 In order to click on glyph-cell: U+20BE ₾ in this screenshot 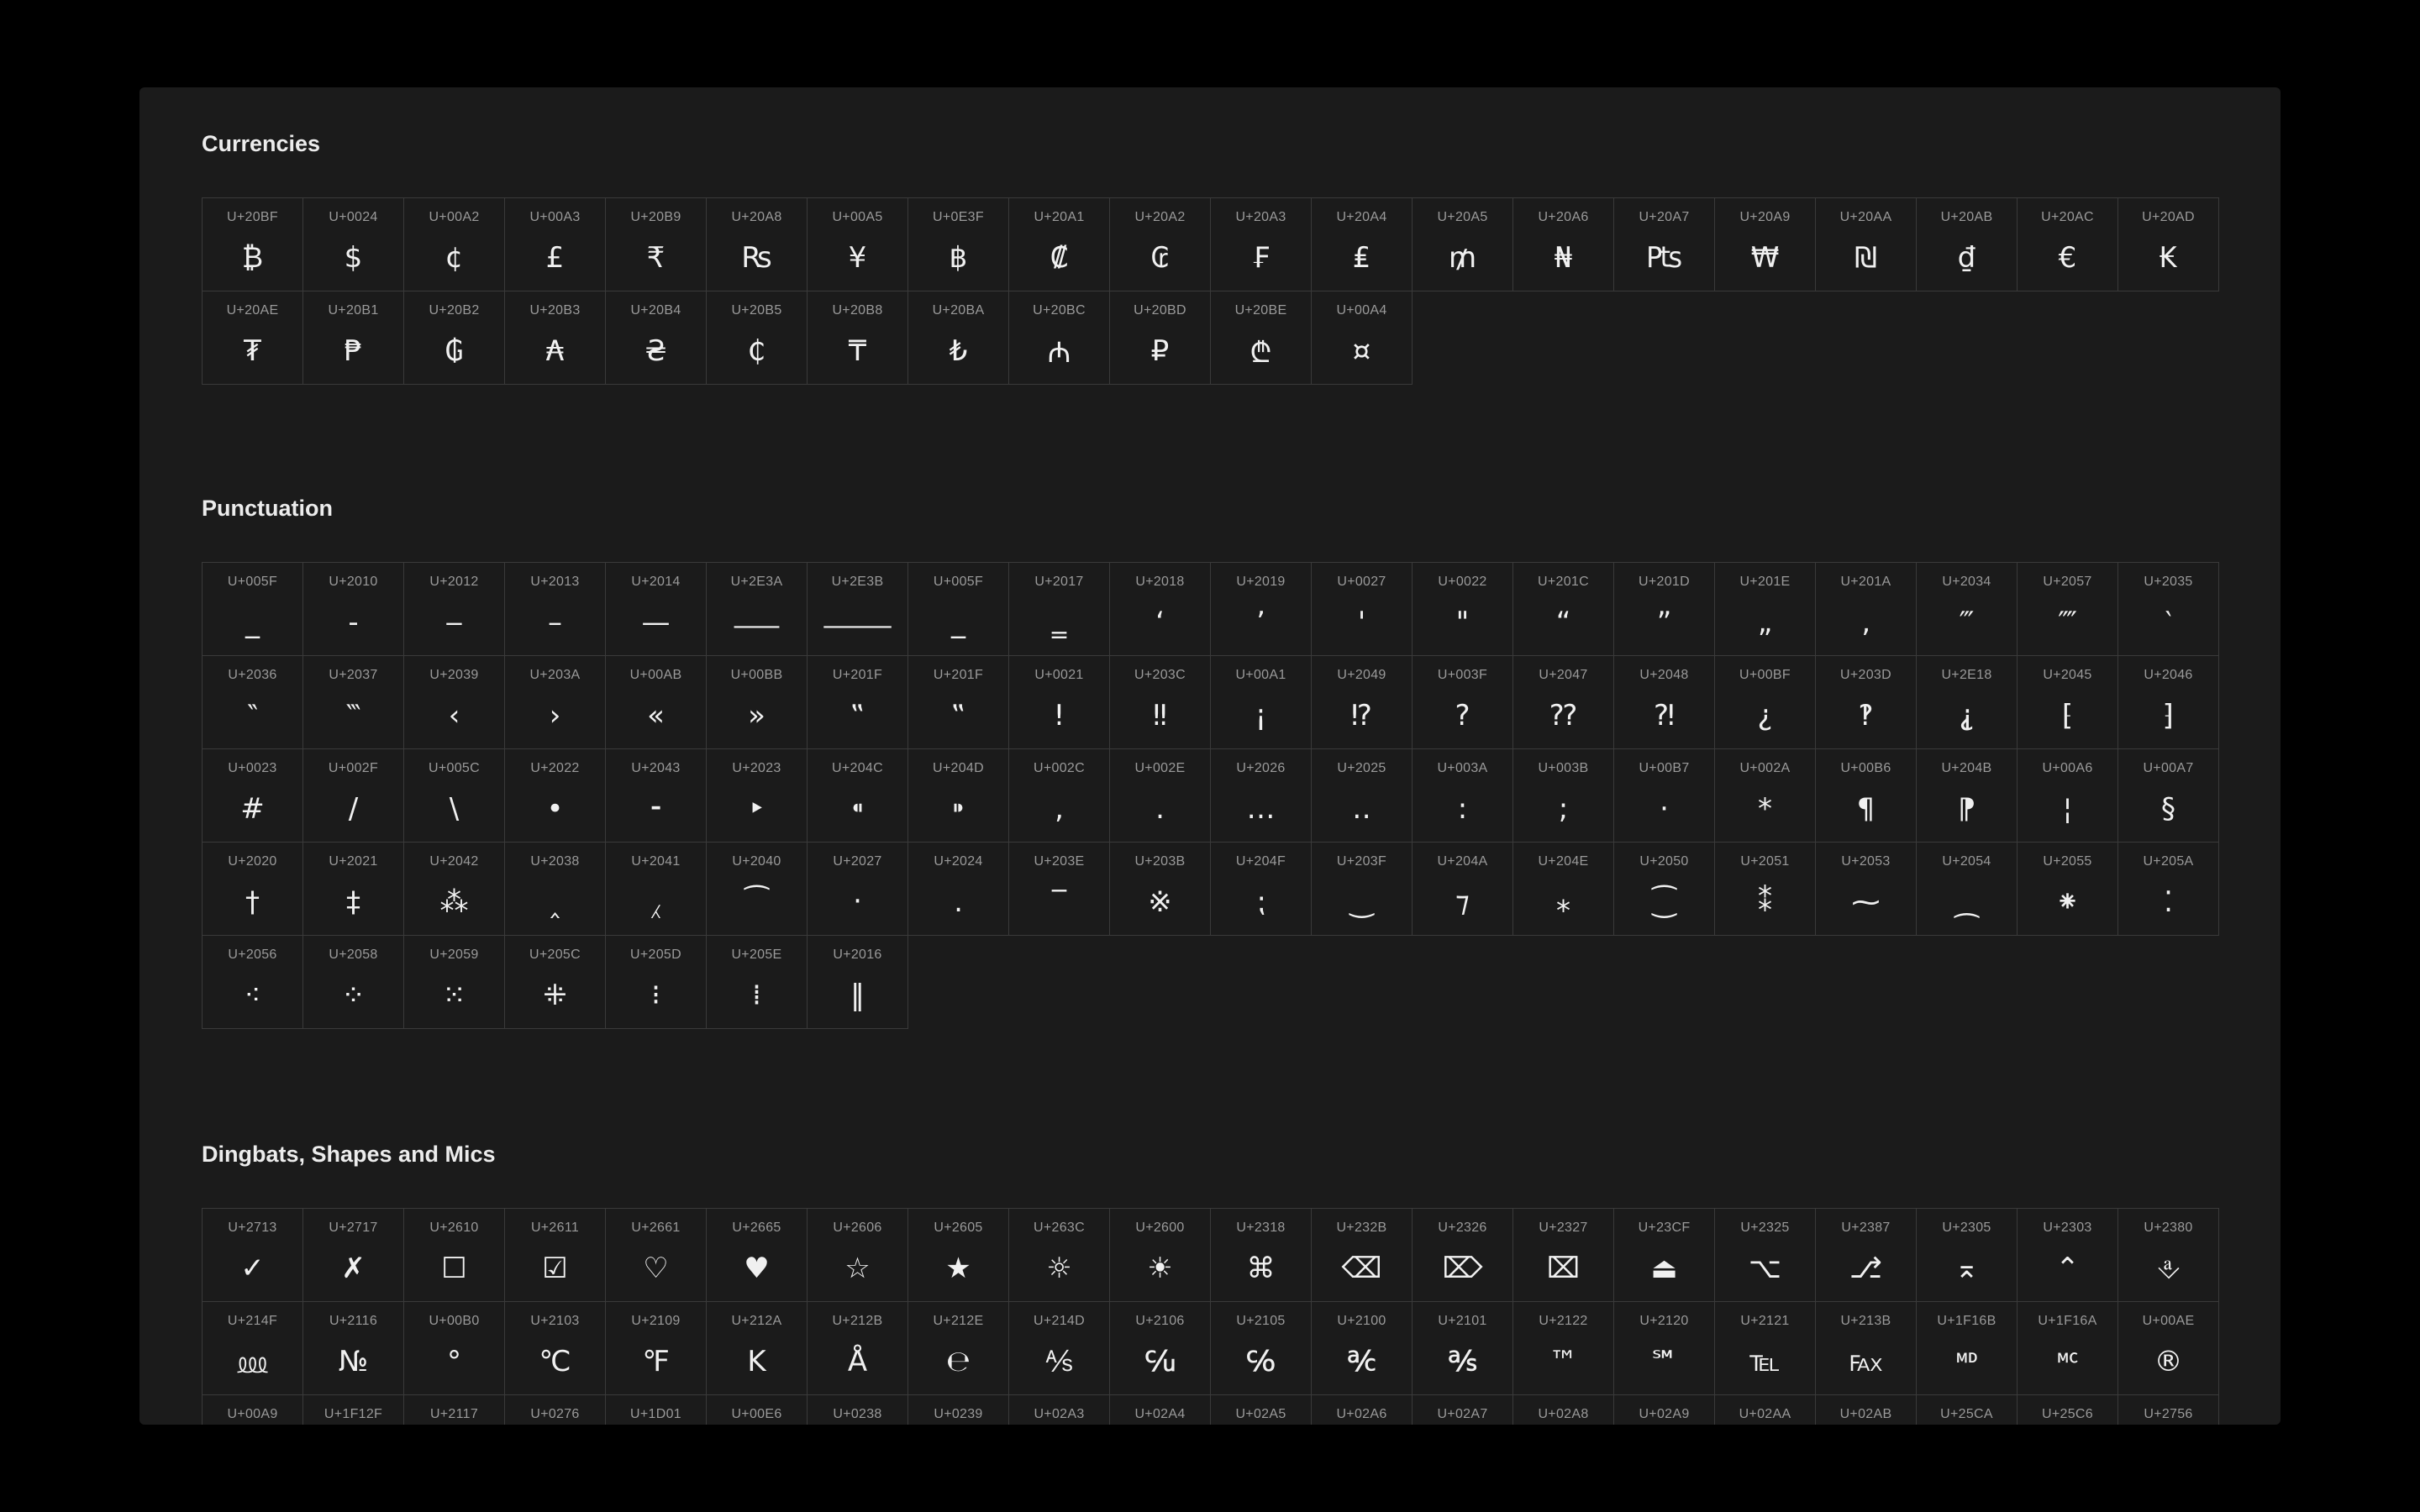, I will do `click(1261, 338)`.